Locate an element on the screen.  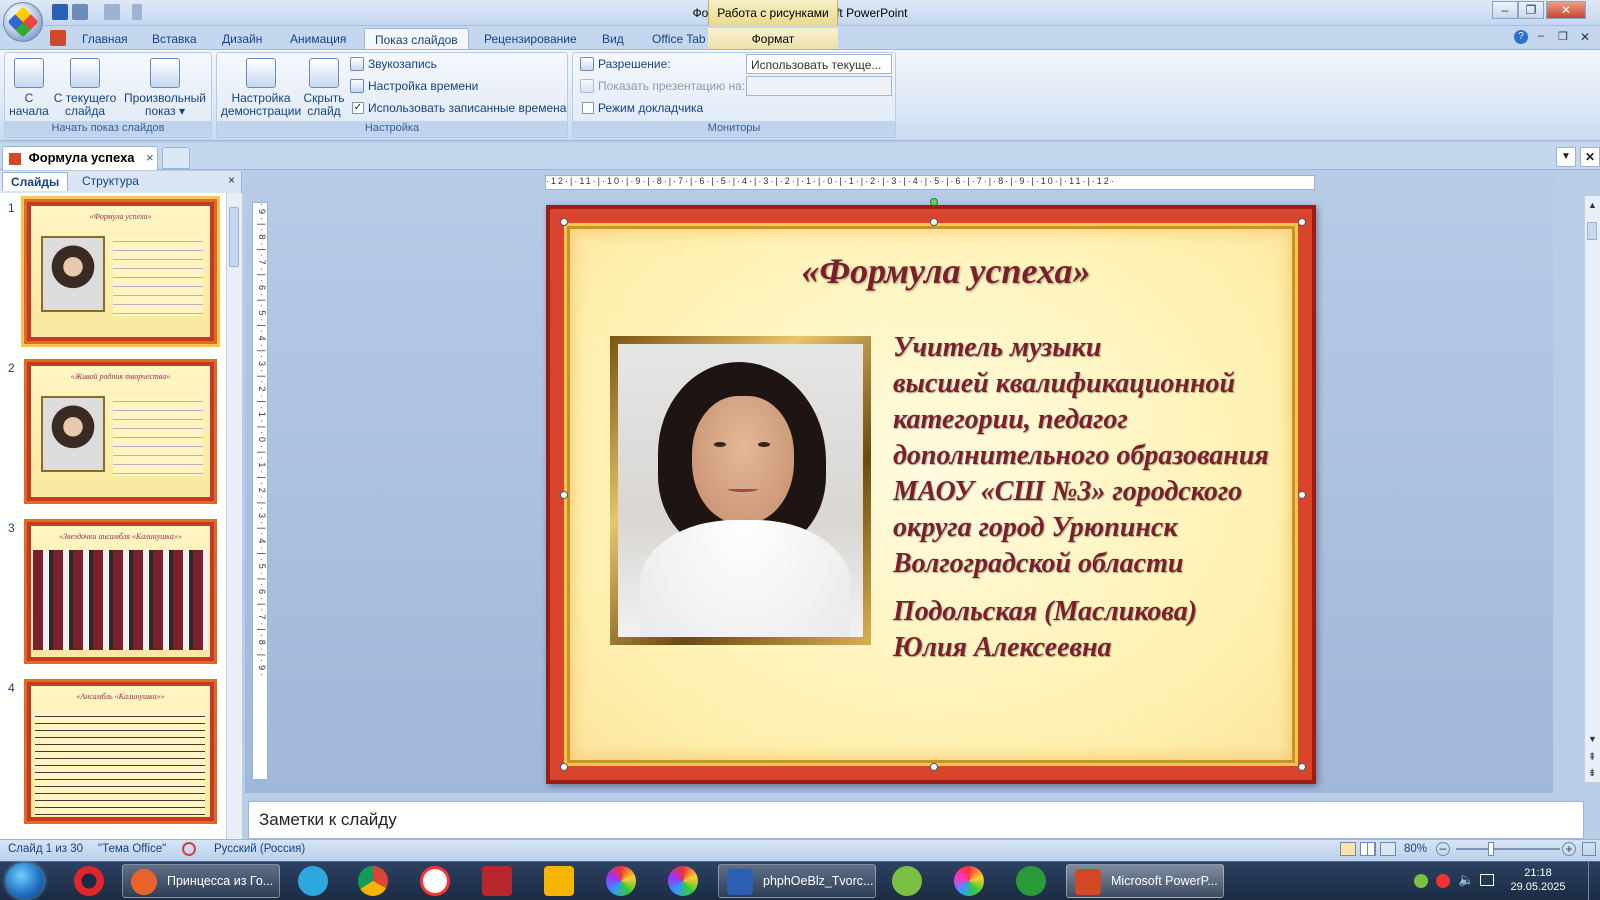
close-document-icon: ✕ is located at coordinates (1590, 157).